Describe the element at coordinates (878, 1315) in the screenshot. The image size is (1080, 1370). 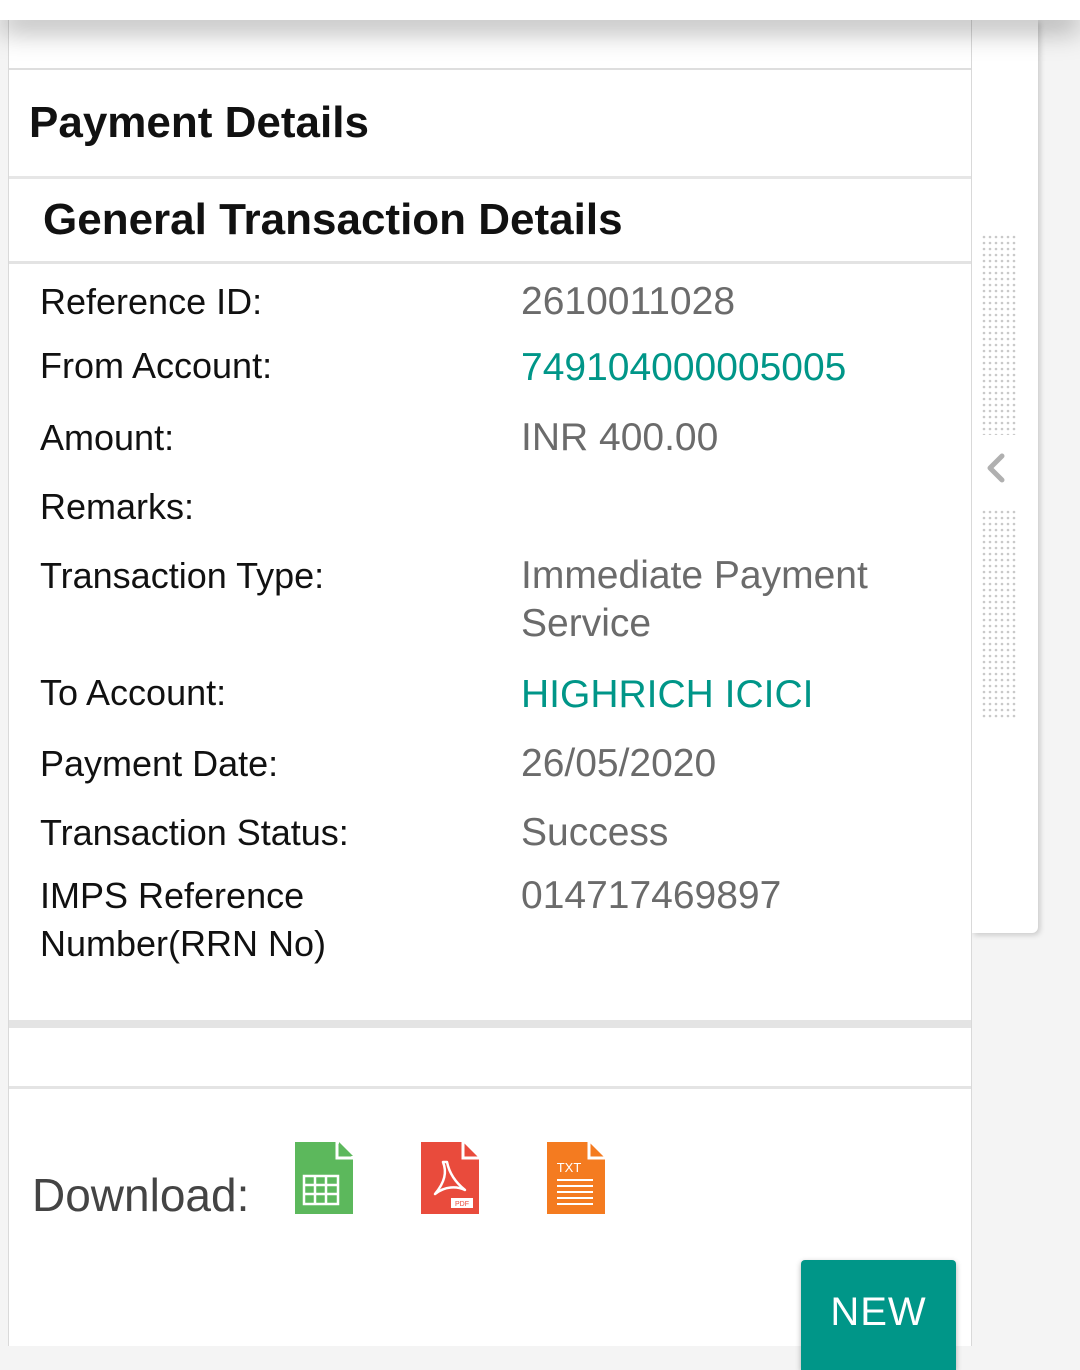
I see `new-button: NEW` at that location.